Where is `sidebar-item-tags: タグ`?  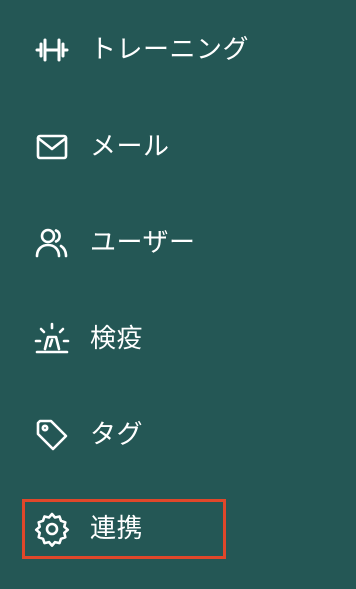 sidebar-item-tags: タグ is located at coordinates (124, 435).